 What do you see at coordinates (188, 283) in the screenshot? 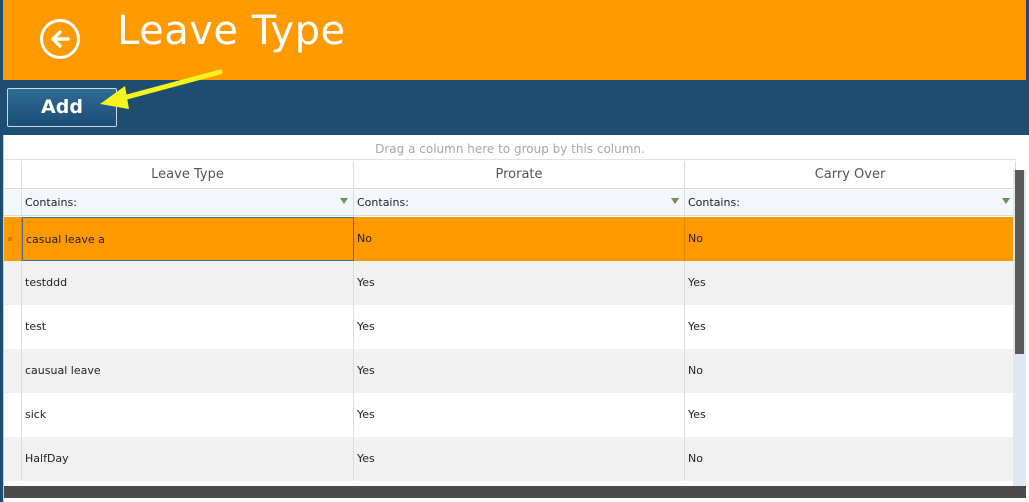
I see `cell-leave-type: testddd` at bounding box center [188, 283].